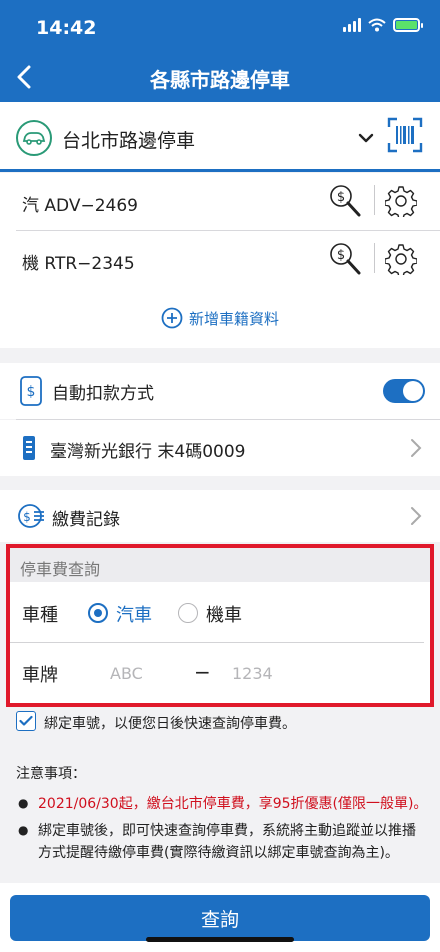  What do you see at coordinates (98, 613) in the screenshot?
I see `radio-car` at bounding box center [98, 613].